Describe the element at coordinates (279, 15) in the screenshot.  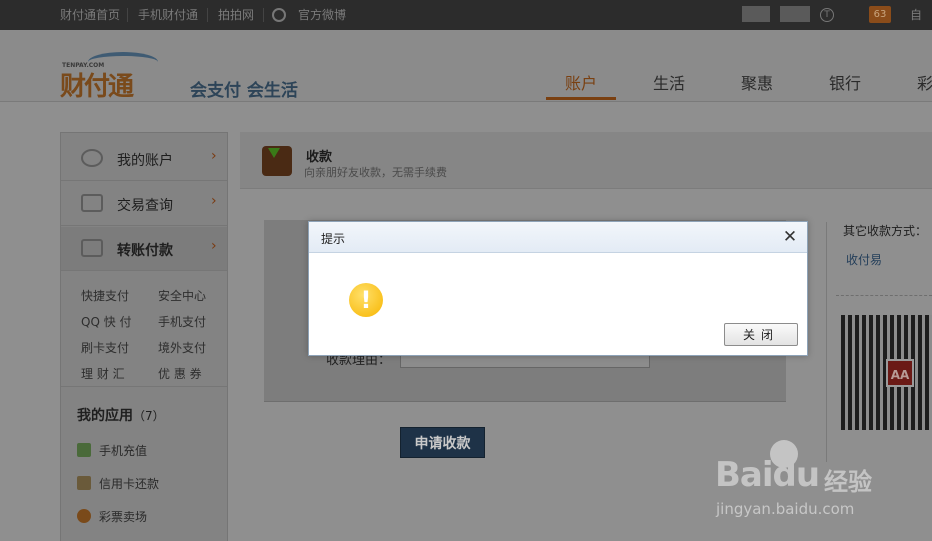
I see `weibo-icon` at that location.